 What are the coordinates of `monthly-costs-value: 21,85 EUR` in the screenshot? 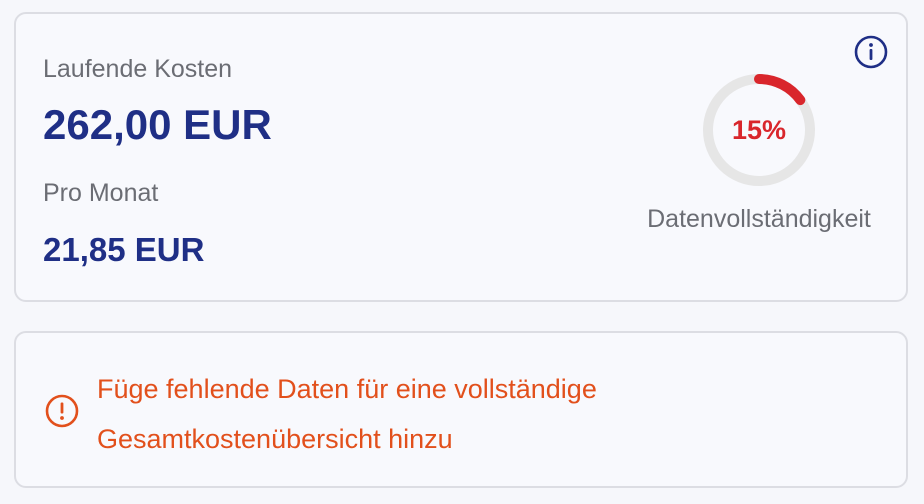 It's located at (124, 249).